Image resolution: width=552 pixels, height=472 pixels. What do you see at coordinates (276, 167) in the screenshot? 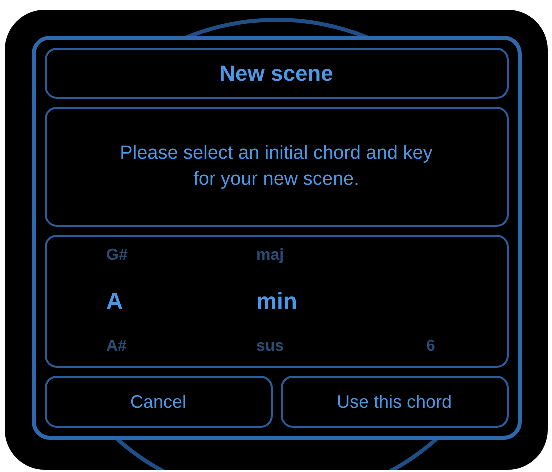
I see `dialog-message: Please select an initial chord and key for your new scene.` at bounding box center [276, 167].